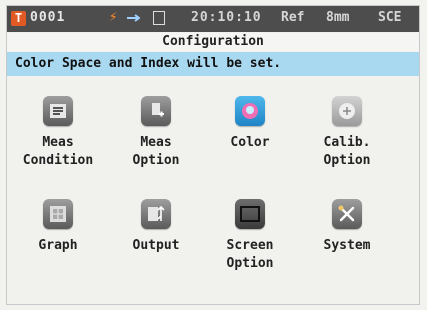  I want to click on menu-system: System, so click(347, 227).